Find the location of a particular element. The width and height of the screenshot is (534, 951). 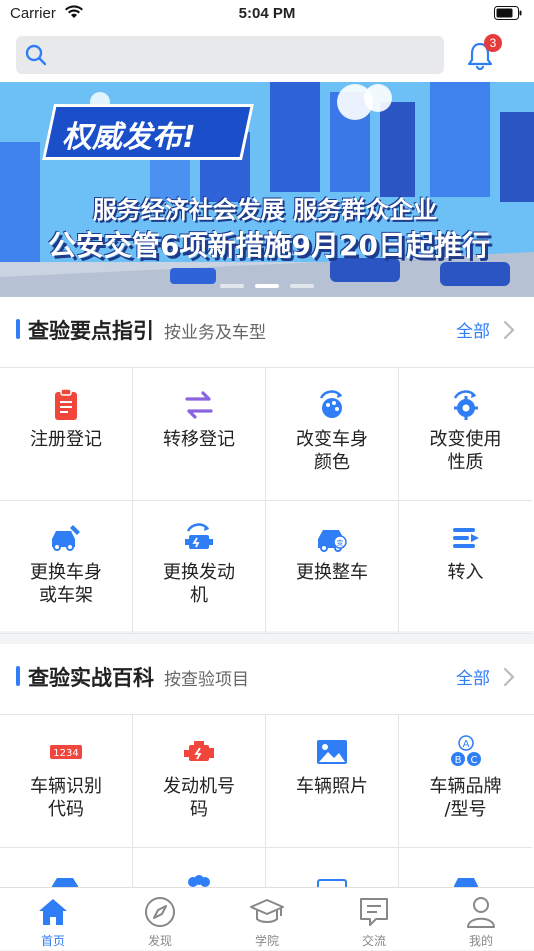

wiki-item-label: 发动机号 码 is located at coordinates (199, 798).